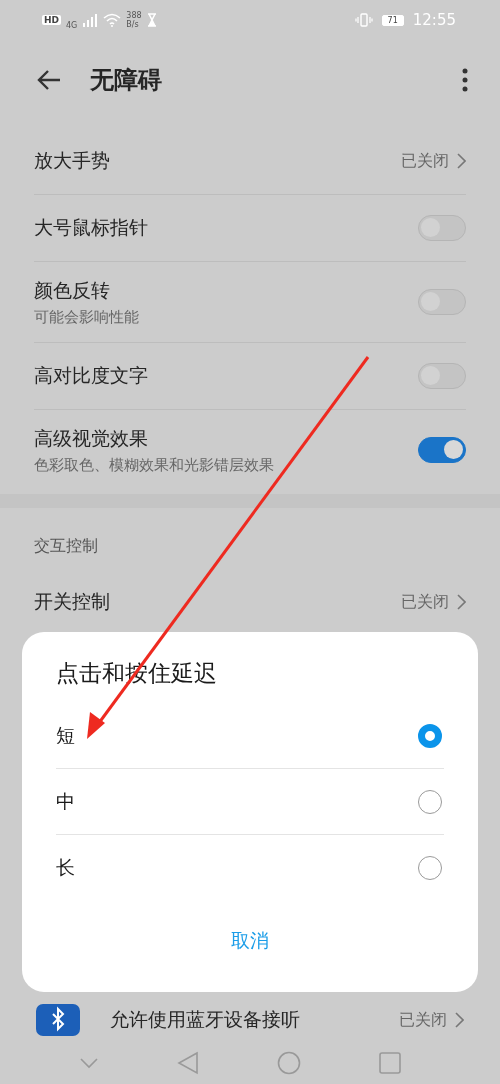 The width and height of the screenshot is (500, 1084). I want to click on setting-title: 允许使用蓝牙设备接听, so click(205, 1019).